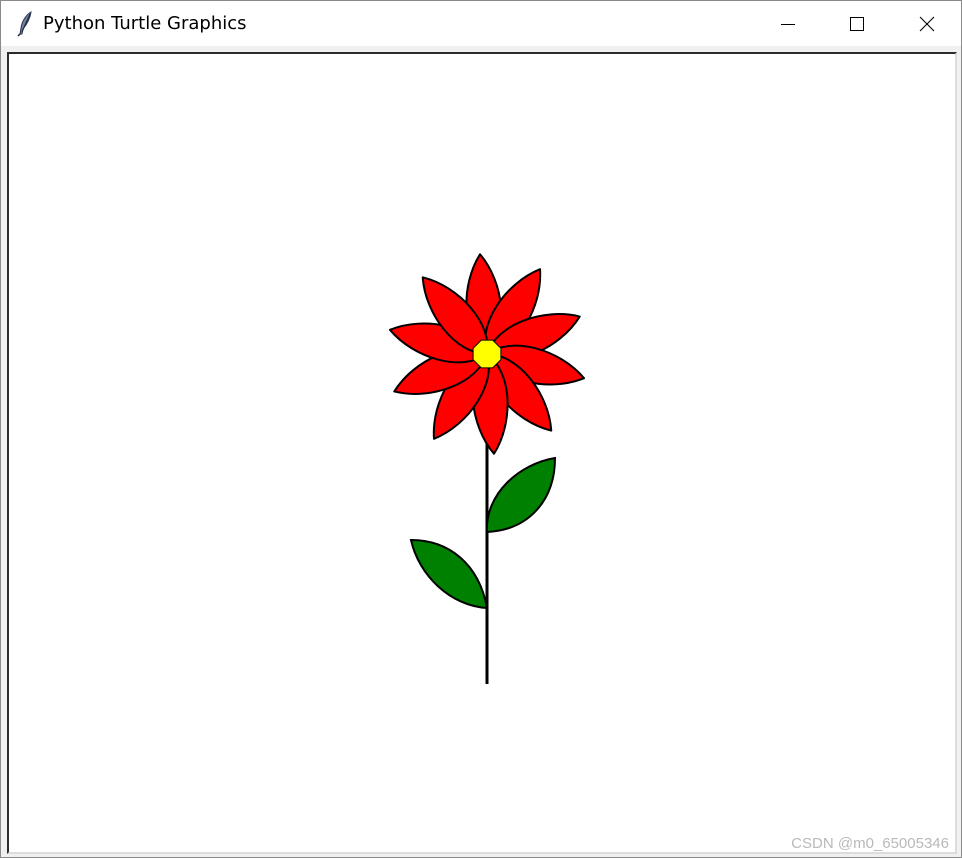 The width and height of the screenshot is (962, 858). Describe the element at coordinates (870, 843) in the screenshot. I see `watermark: CSDN @m0_65005346` at that location.